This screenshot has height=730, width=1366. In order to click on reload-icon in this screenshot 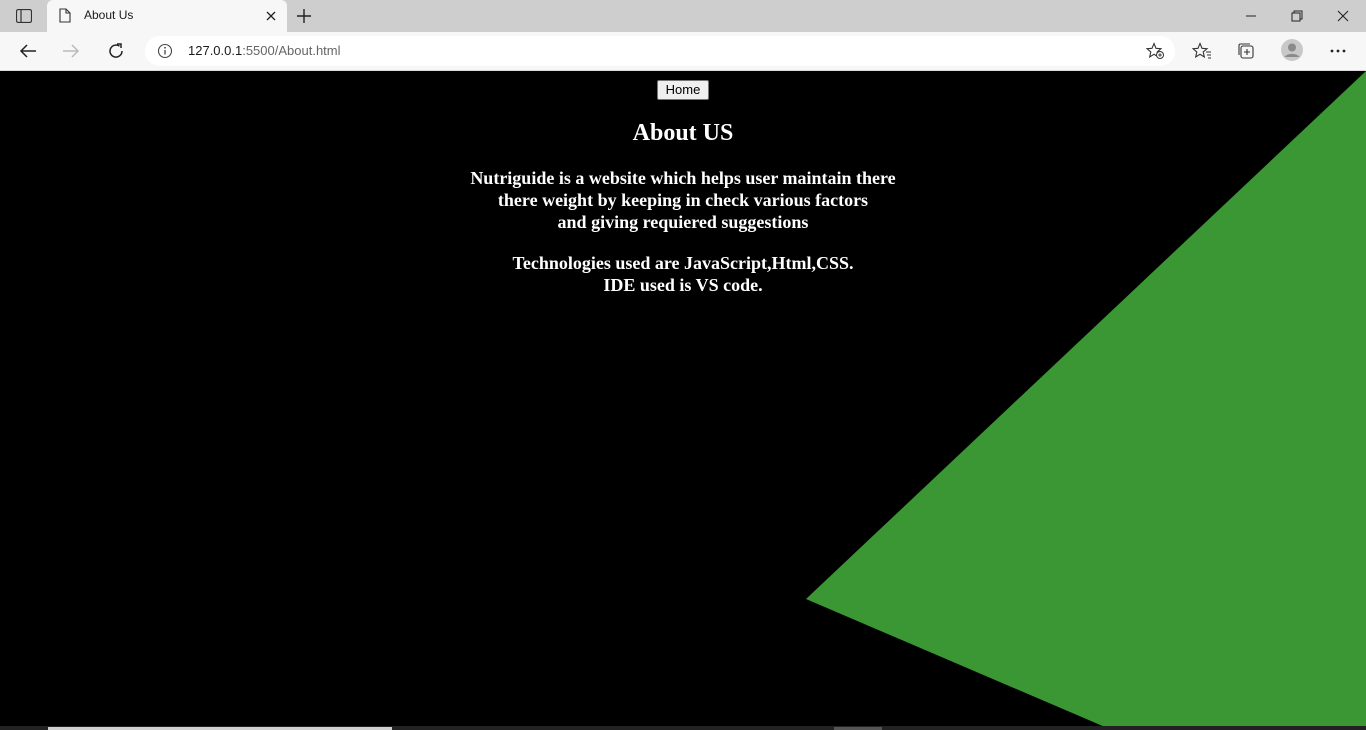, I will do `click(116, 50)`.